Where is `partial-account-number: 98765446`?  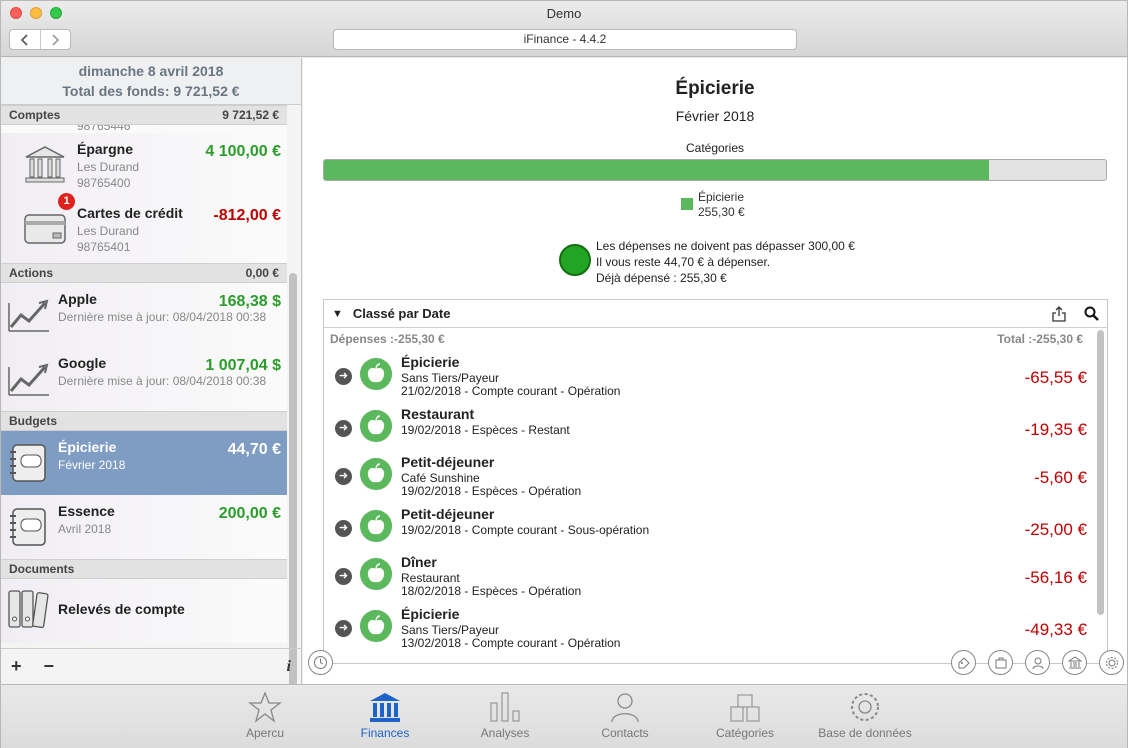 partial-account-number: 98765446 is located at coordinates (104, 129).